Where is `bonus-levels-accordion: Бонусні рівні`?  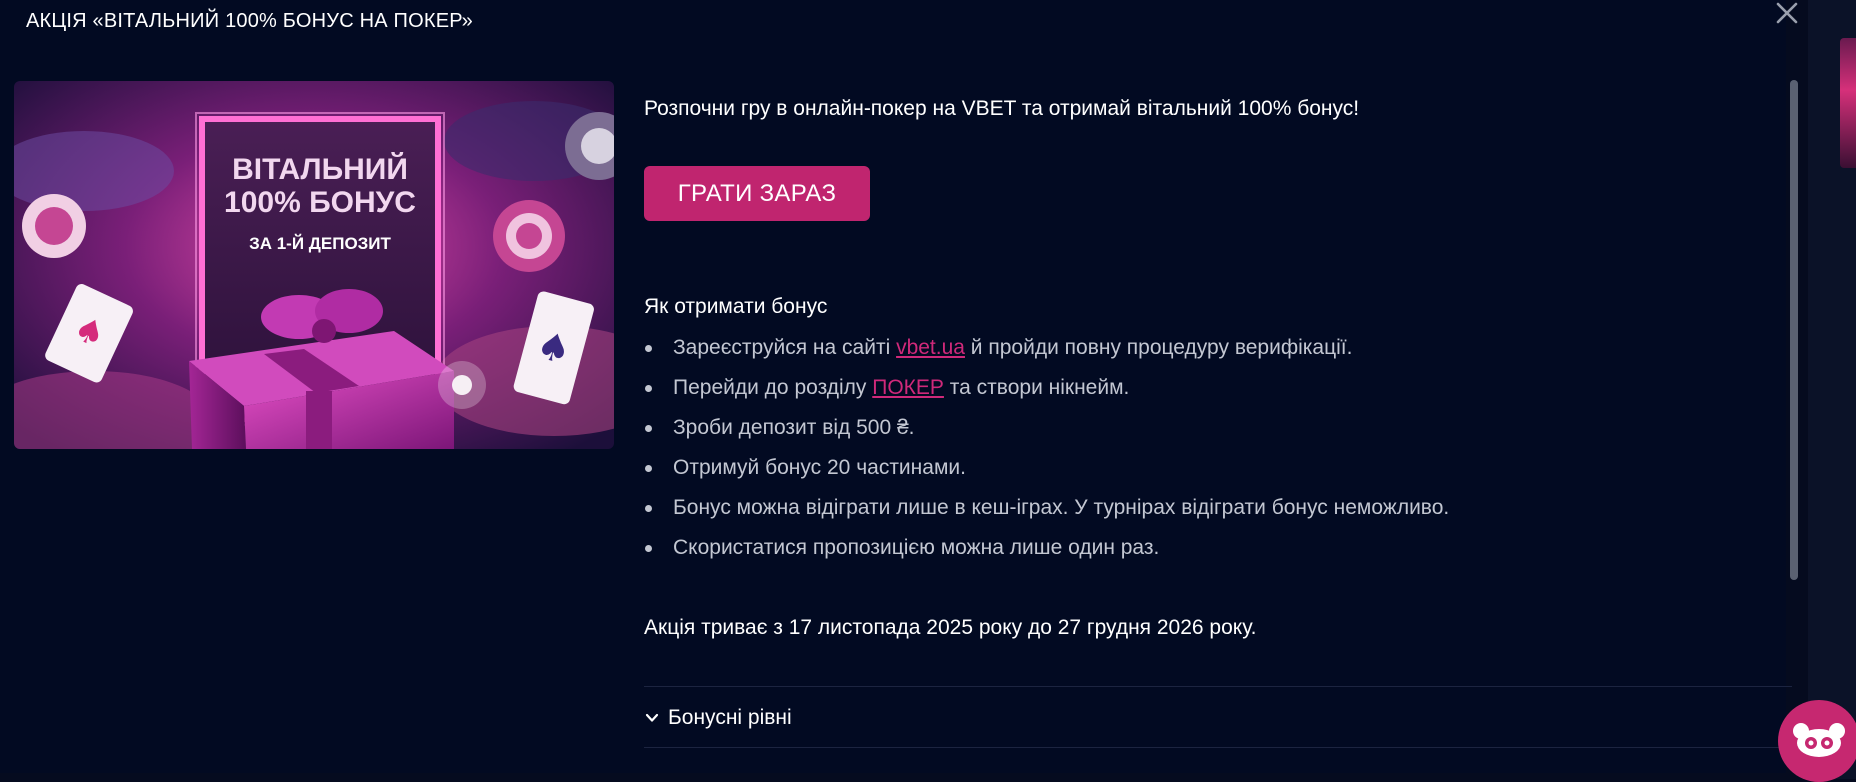
bonus-levels-accordion: Бонусні рівні is located at coordinates (718, 718).